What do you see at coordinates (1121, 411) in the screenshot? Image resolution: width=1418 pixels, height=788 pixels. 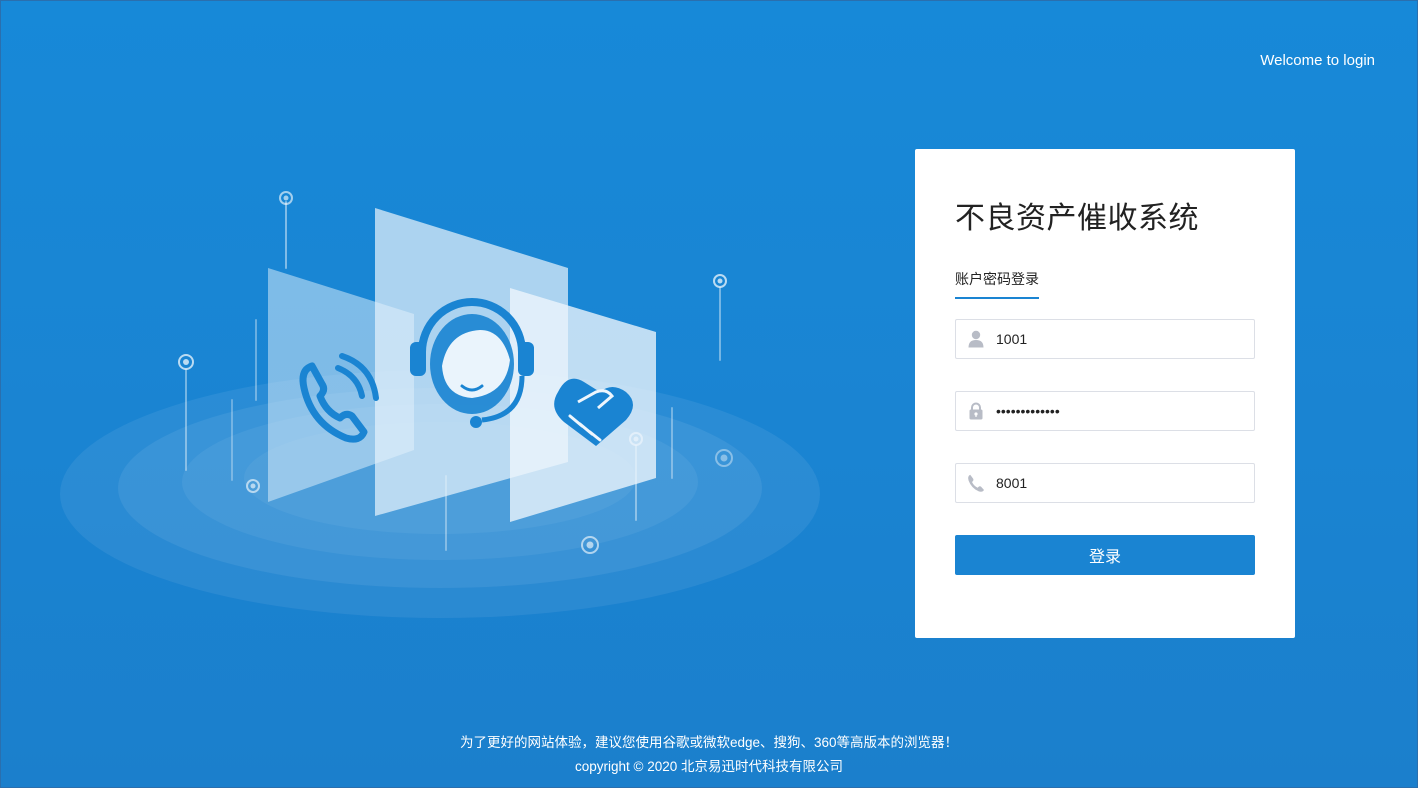 I see `password-input` at bounding box center [1121, 411].